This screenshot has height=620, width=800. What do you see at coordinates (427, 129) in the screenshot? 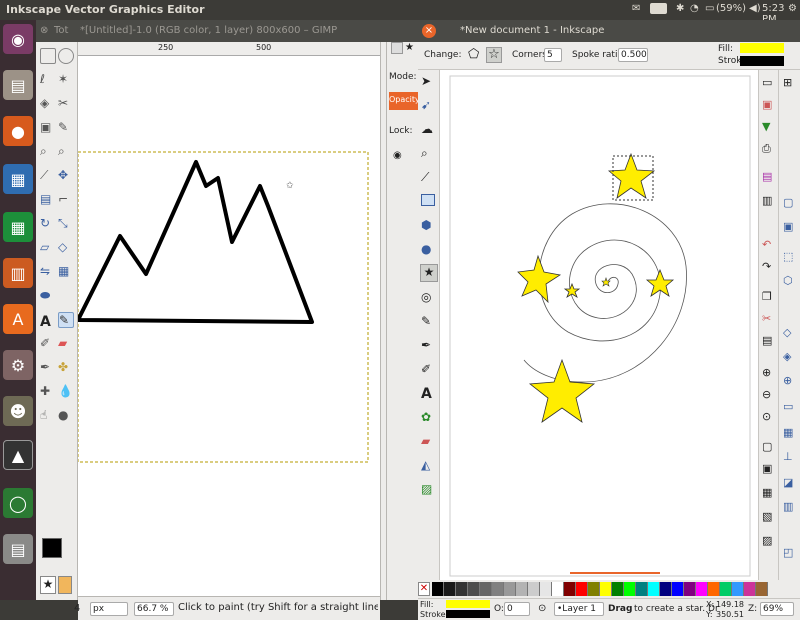
I see `tweak-icon: ☁` at bounding box center [427, 129].